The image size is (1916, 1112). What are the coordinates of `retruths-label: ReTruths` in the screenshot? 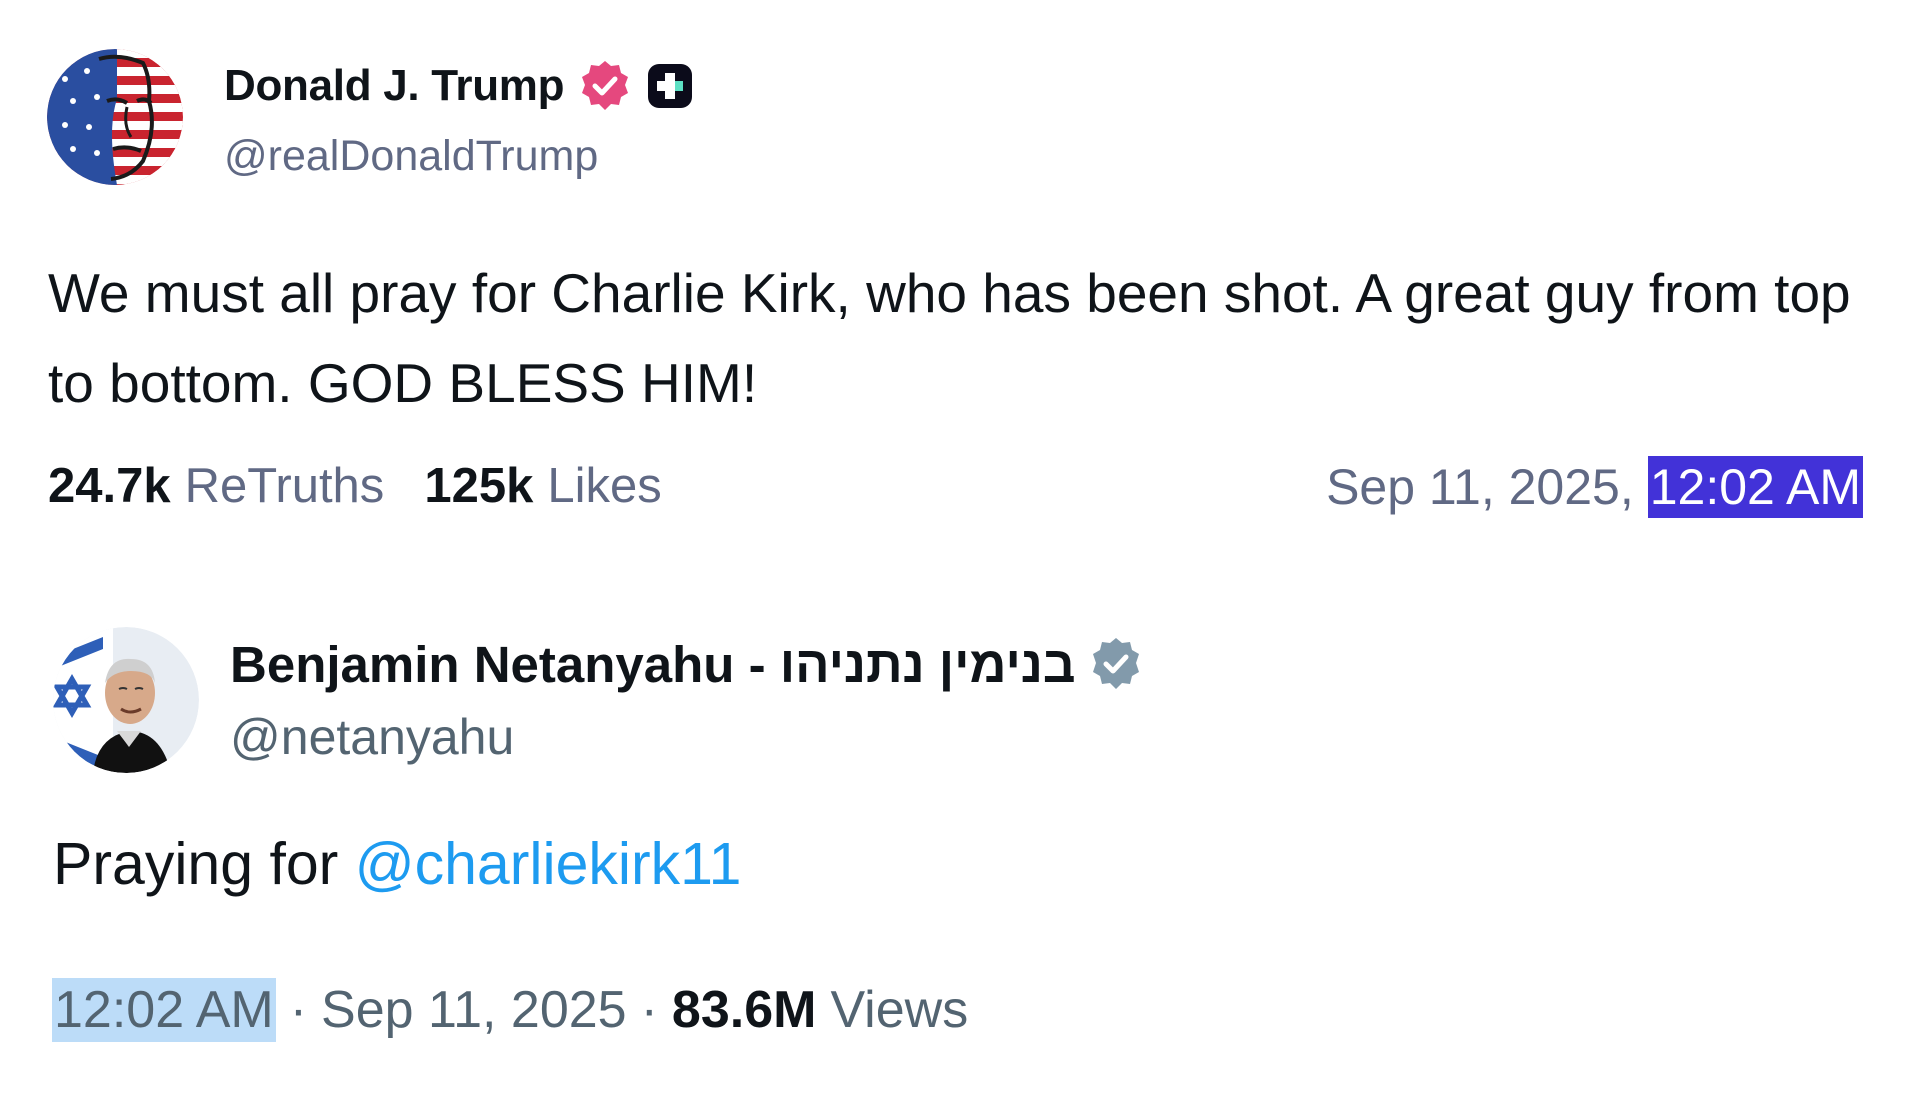 It's located at (284, 486).